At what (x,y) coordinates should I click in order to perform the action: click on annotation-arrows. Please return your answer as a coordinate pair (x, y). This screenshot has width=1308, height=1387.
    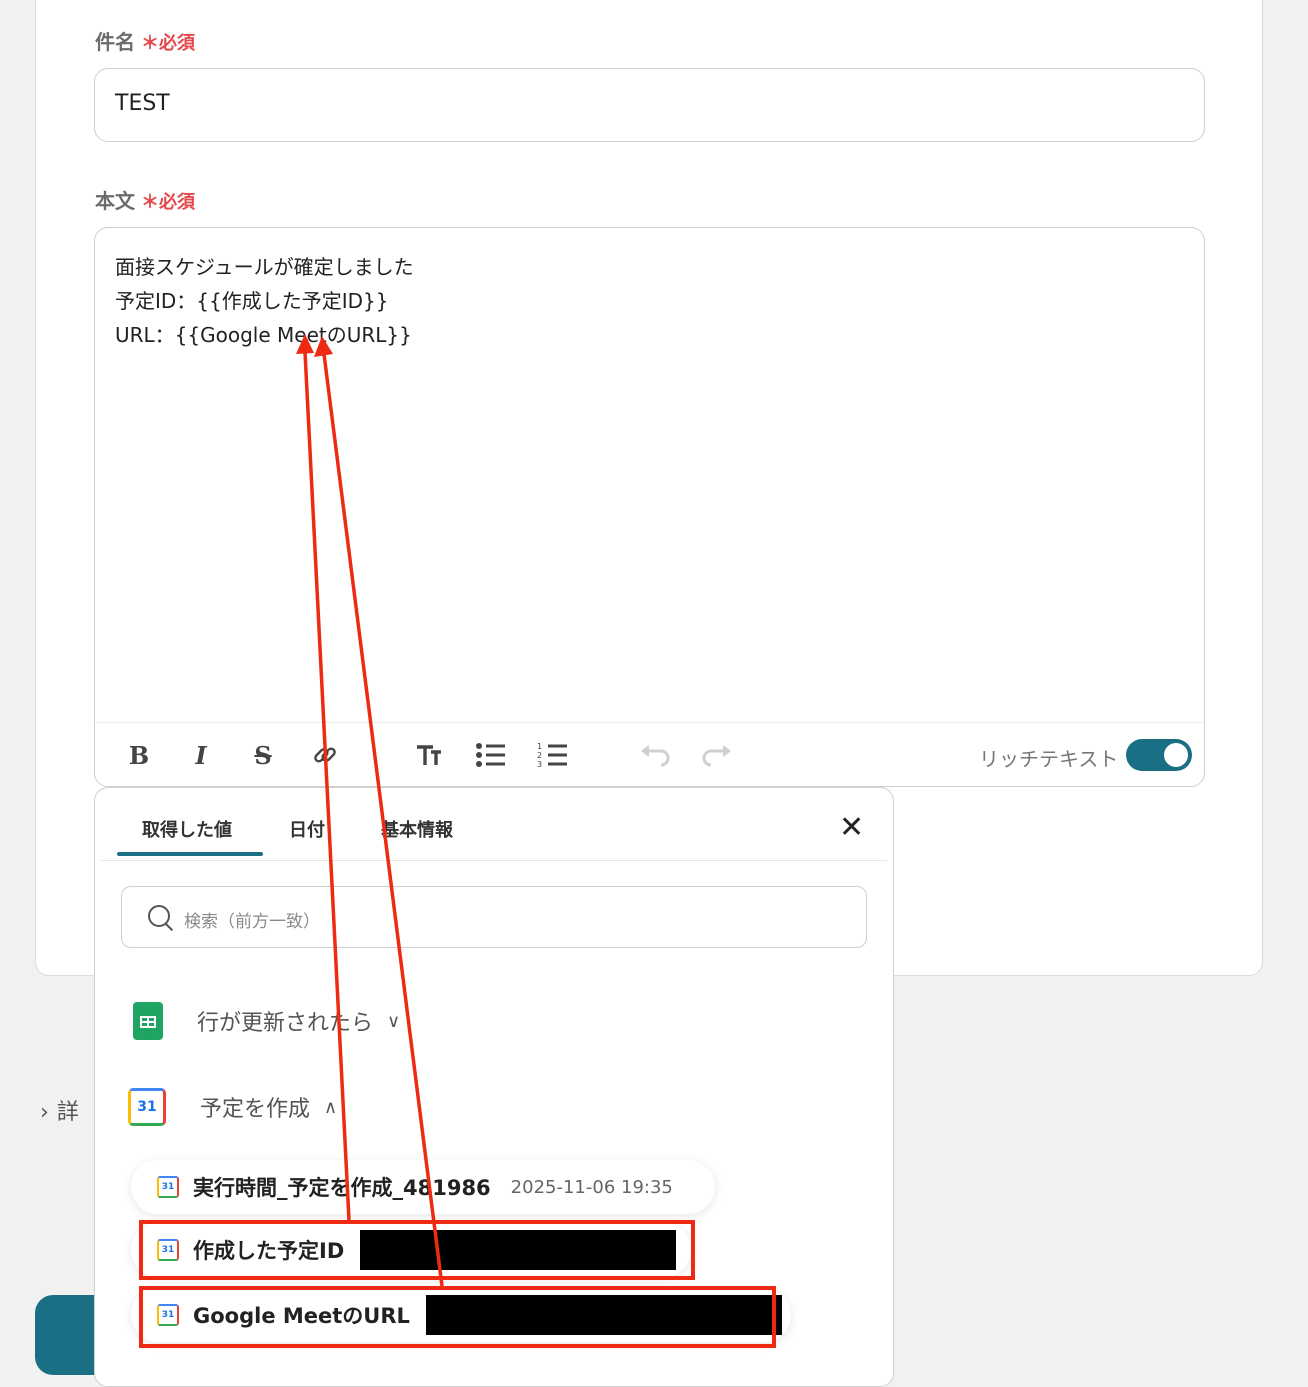
    Looking at the image, I should click on (370, 810).